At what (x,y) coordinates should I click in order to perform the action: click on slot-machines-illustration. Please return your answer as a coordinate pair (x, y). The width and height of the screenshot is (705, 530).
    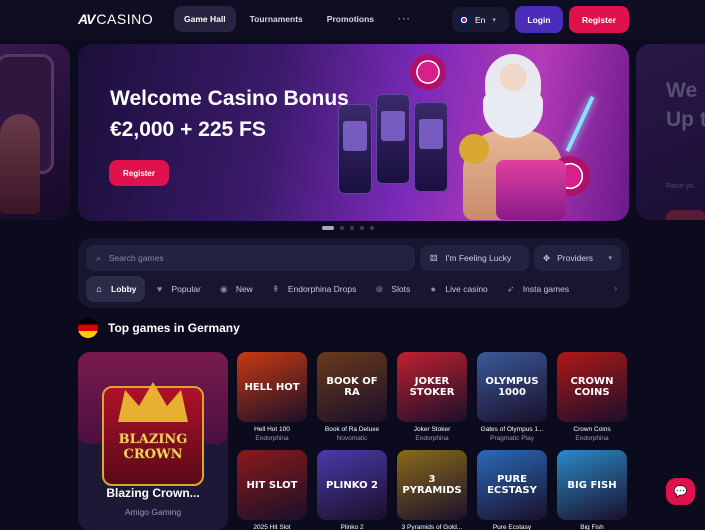
    Looking at the image, I should click on (393, 144).